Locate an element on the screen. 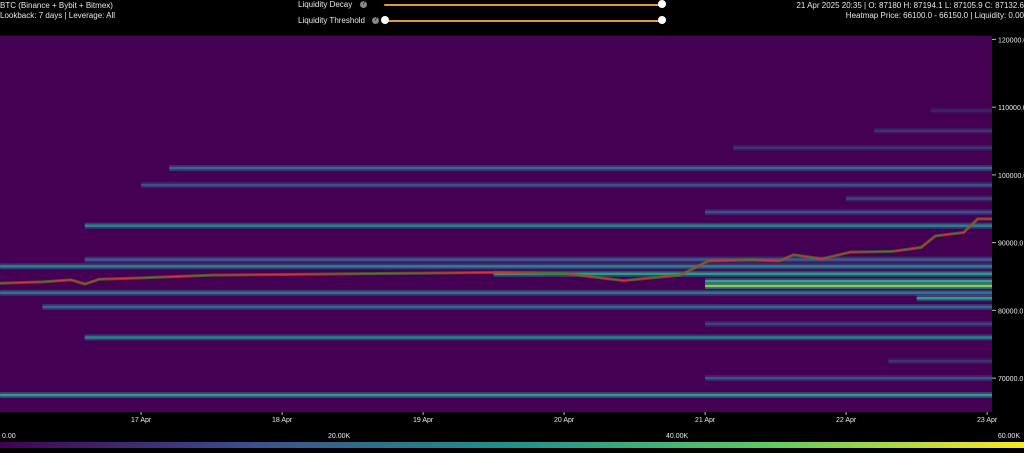 This screenshot has width=1024, height=453. liquidity-threshold-knob-high is located at coordinates (662, 20).